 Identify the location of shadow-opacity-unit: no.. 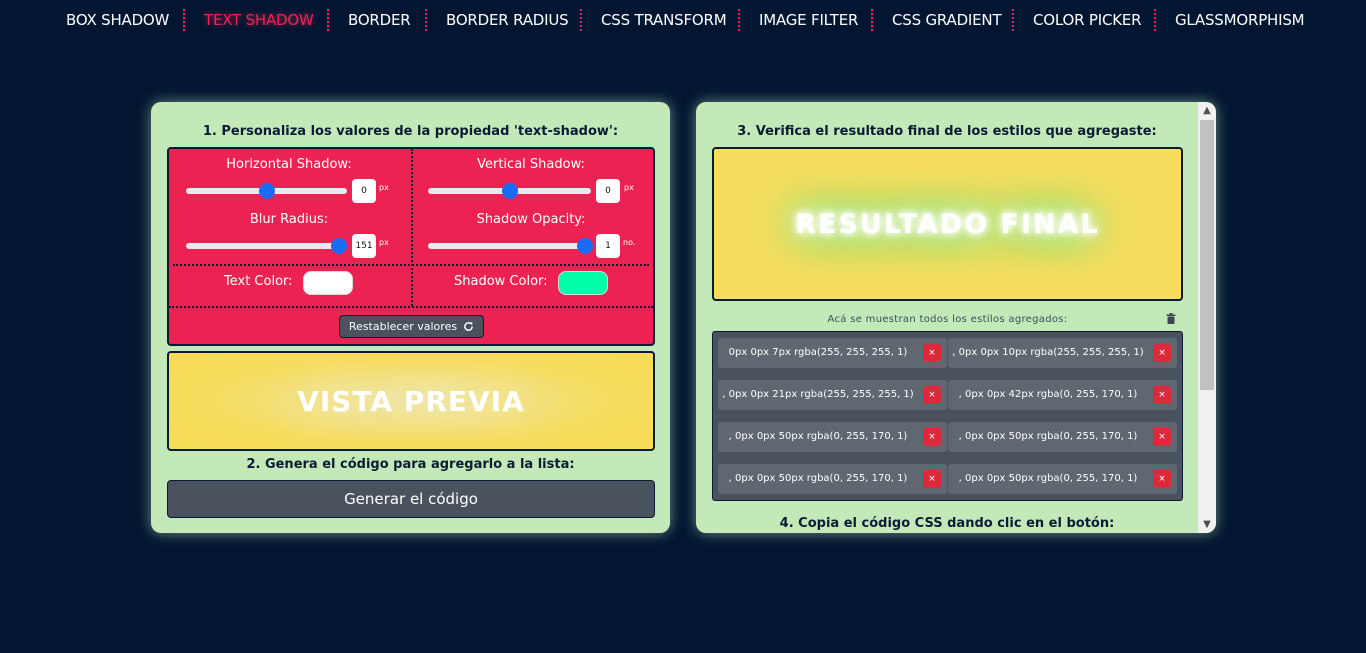
(629, 242).